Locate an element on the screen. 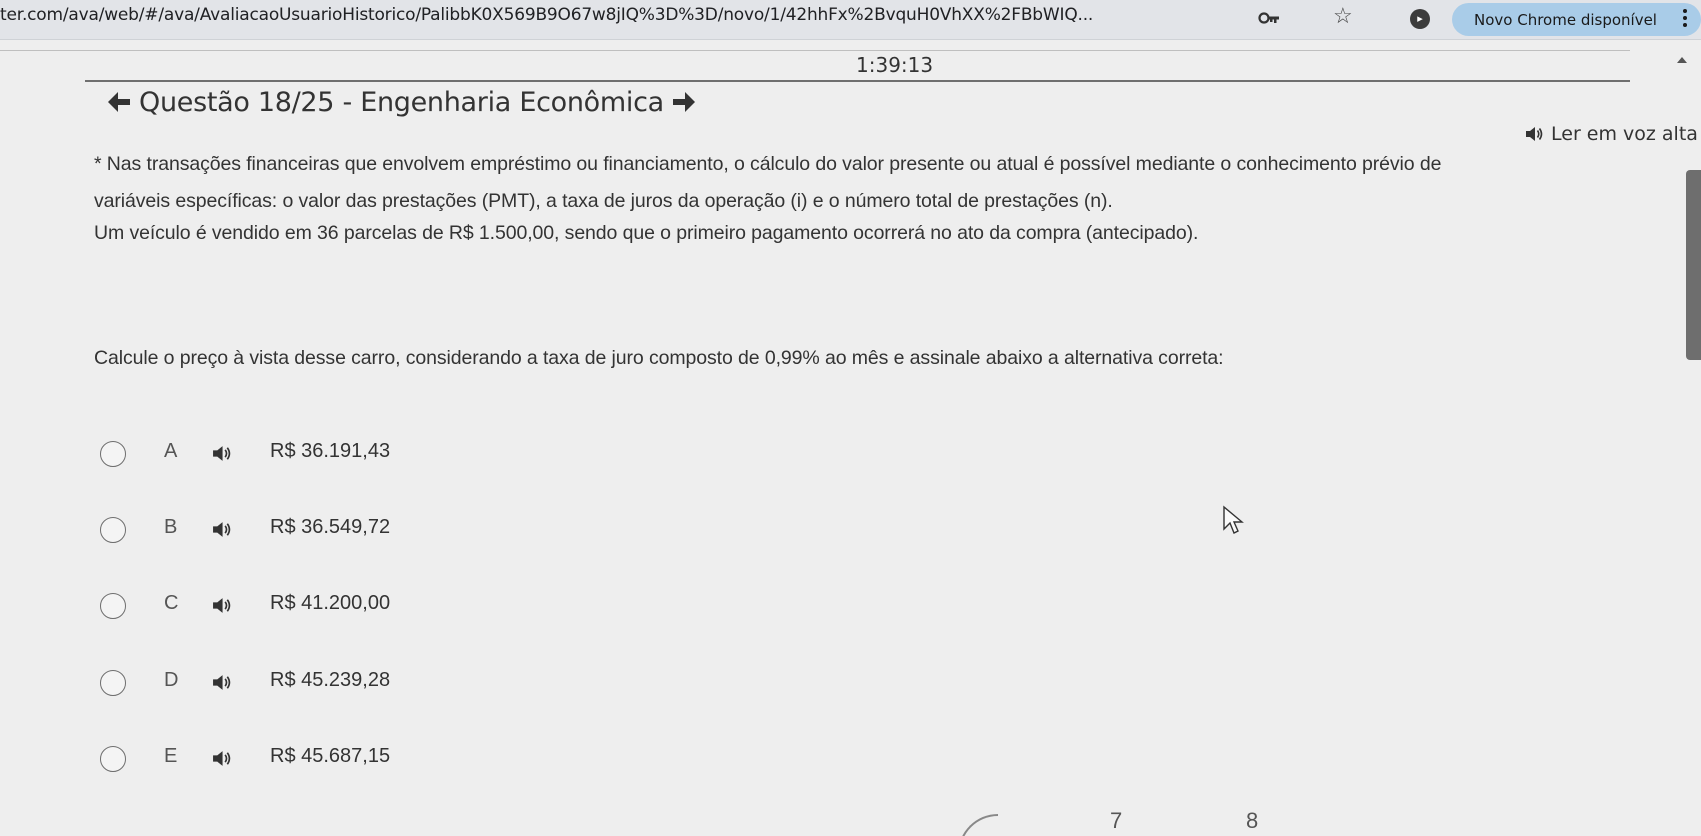 The image size is (1701, 836). scrollbar-thumb is located at coordinates (1693, 265).